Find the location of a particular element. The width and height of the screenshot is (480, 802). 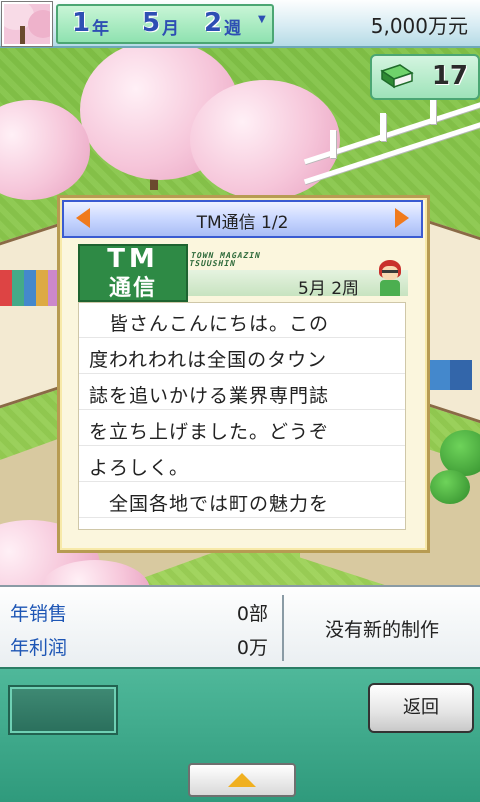

year-unit: 年 is located at coordinates (100, 29).